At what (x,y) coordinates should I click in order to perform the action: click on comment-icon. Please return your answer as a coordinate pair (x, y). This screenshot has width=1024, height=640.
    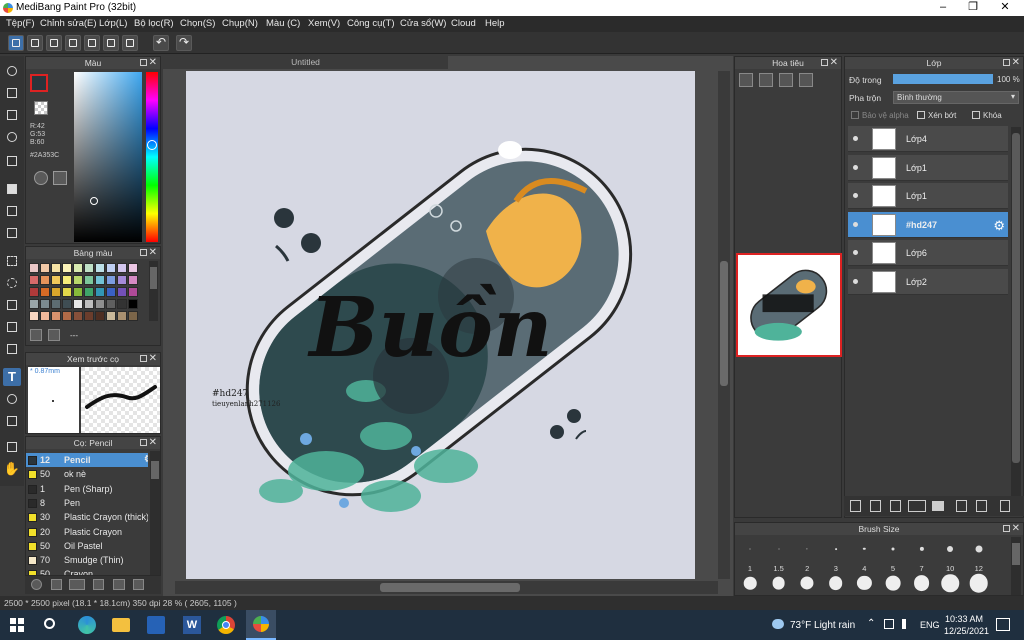
    Looking at the image, I should click on (54, 43).